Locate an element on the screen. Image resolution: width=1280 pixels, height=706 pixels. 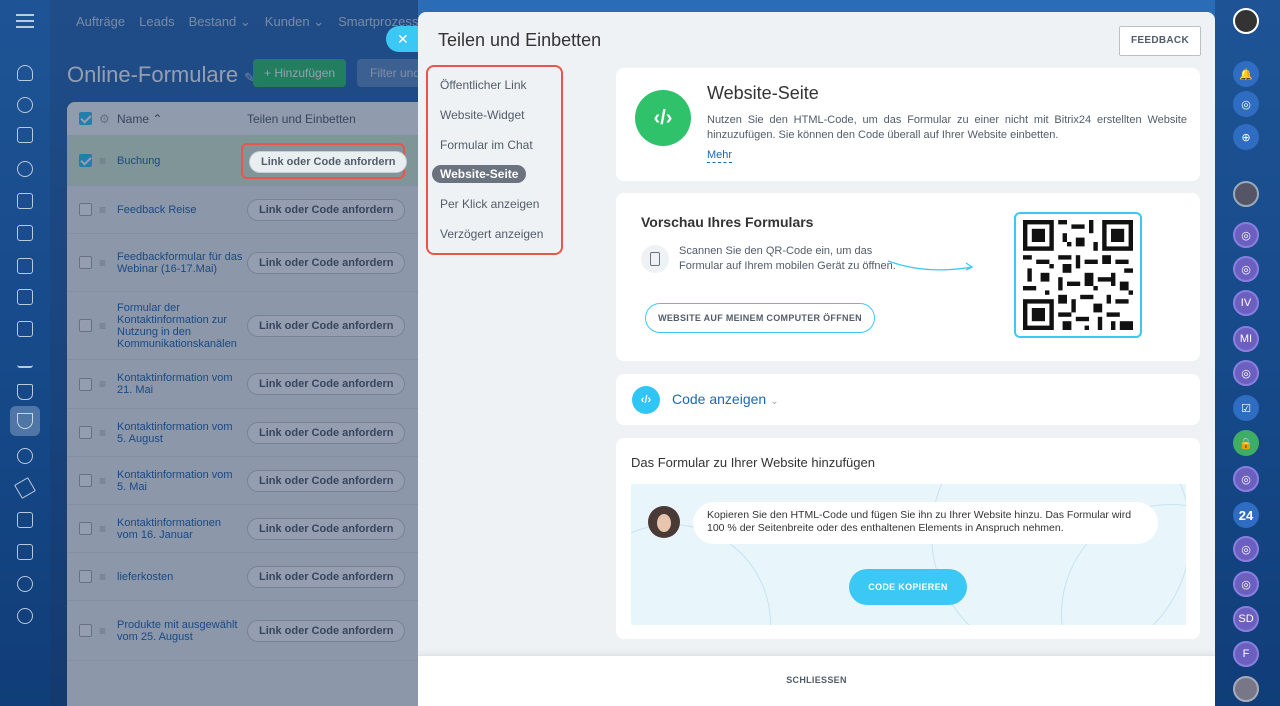
menu-item-public-link: Öffentlicher Link is located at coordinates (494, 86).